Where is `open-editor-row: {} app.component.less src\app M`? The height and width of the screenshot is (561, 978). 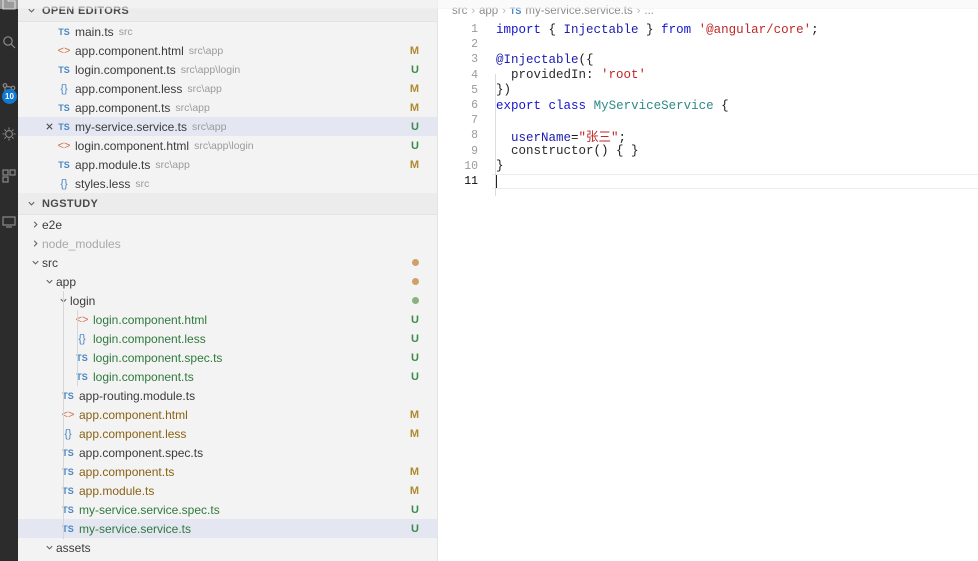
open-editor-row: {} app.component.less src\app M is located at coordinates (227, 88).